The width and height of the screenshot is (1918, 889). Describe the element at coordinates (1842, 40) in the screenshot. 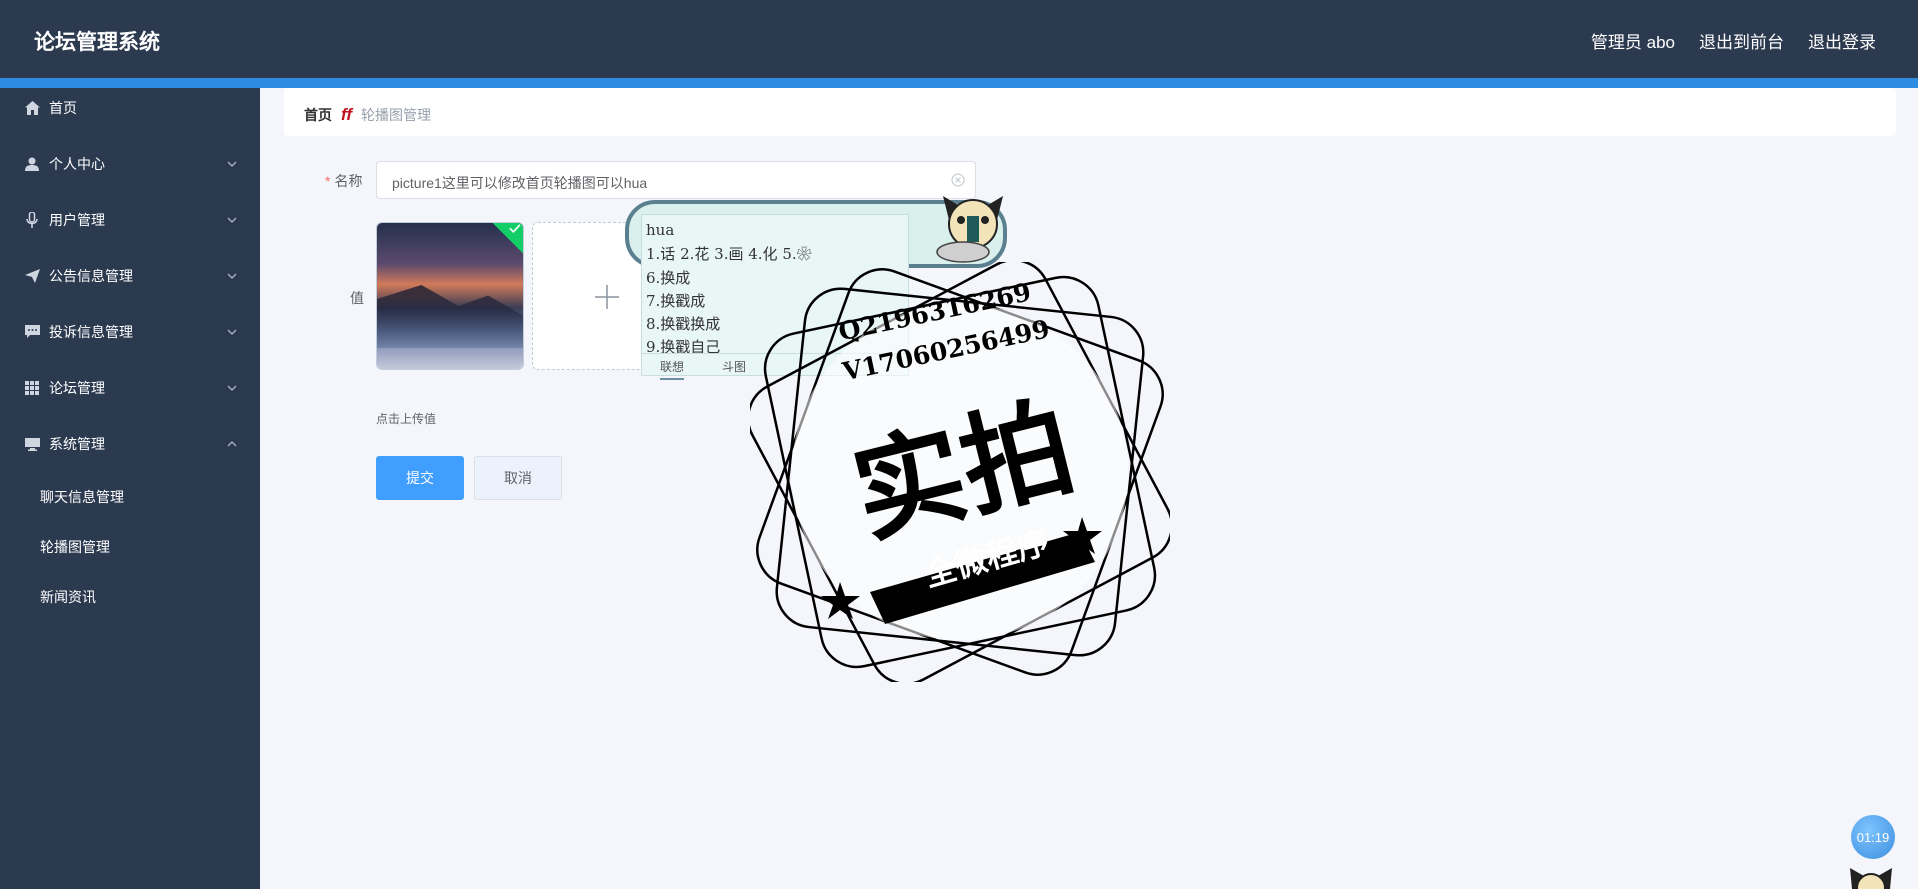

I see `logout-link: 退出登录` at that location.